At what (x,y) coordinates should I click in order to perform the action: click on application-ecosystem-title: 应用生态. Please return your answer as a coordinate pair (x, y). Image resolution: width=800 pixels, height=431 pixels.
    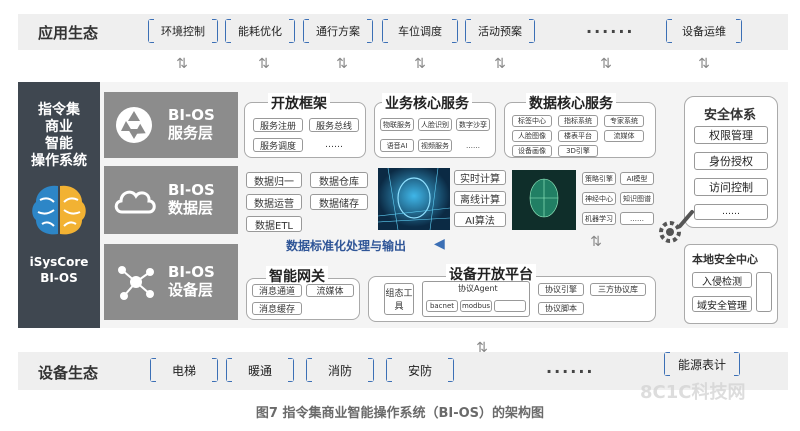
    Looking at the image, I should click on (68, 33).